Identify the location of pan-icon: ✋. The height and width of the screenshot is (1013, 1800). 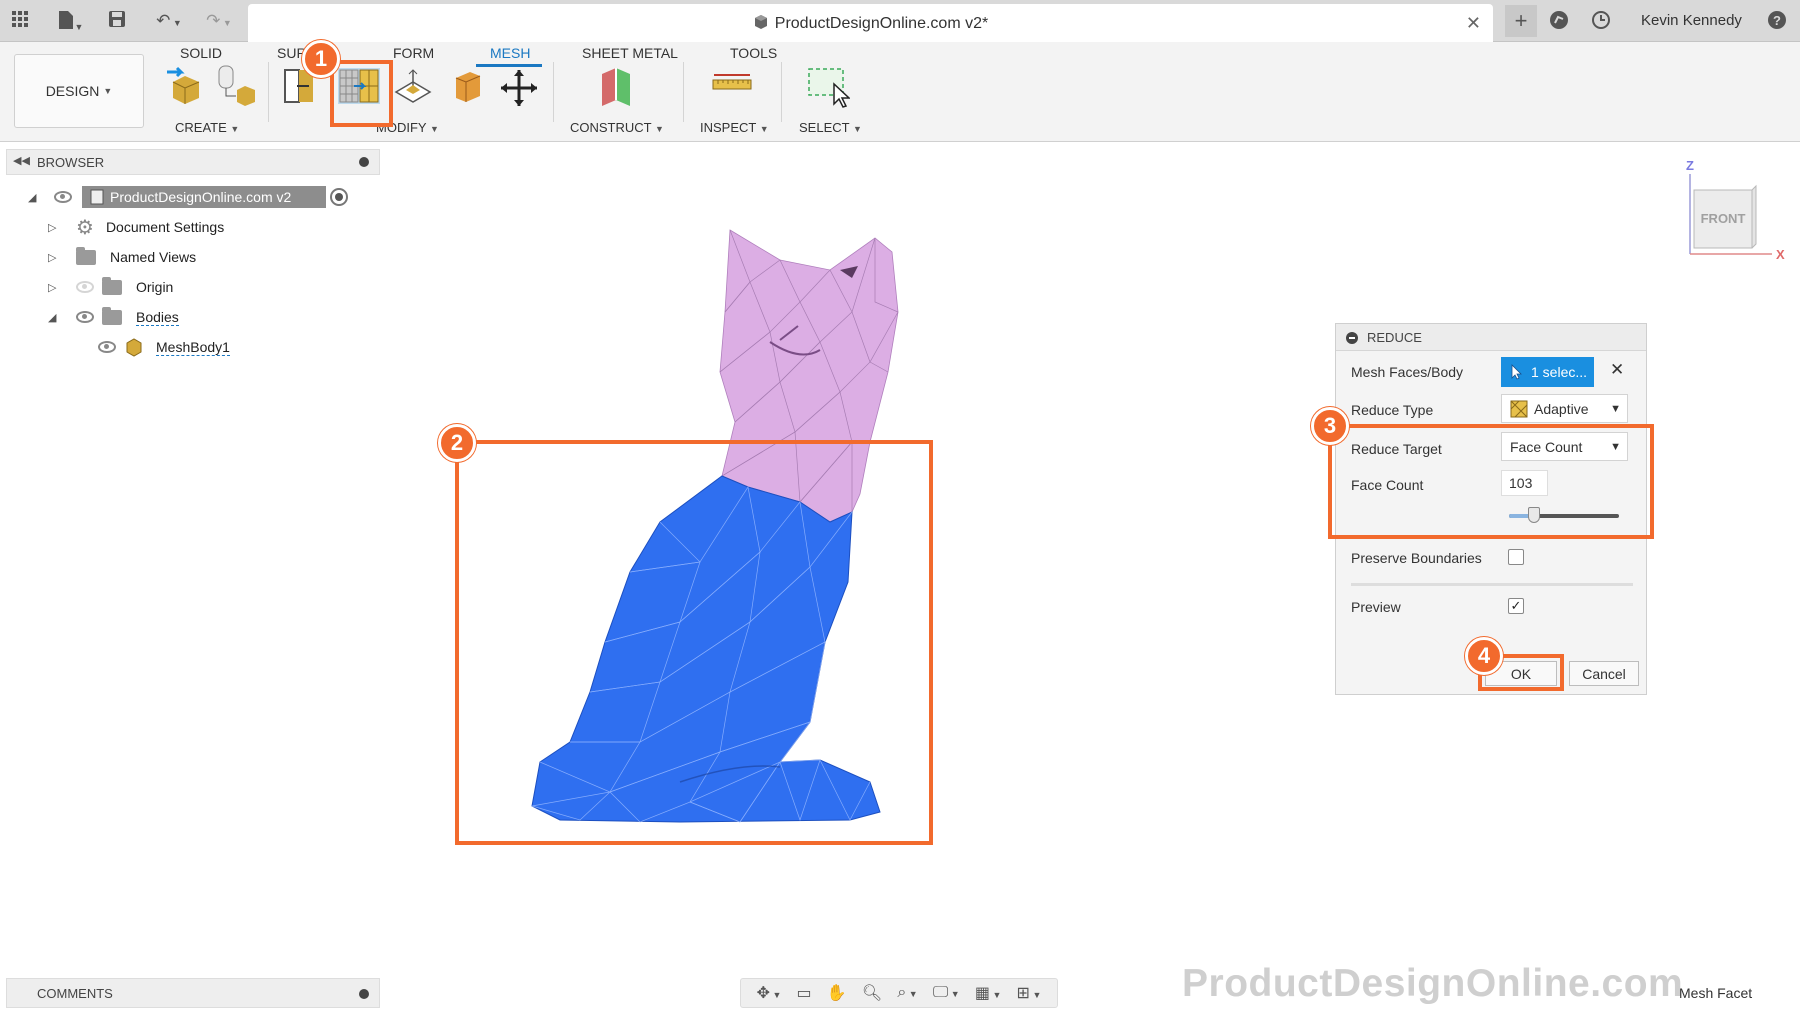
(837, 993).